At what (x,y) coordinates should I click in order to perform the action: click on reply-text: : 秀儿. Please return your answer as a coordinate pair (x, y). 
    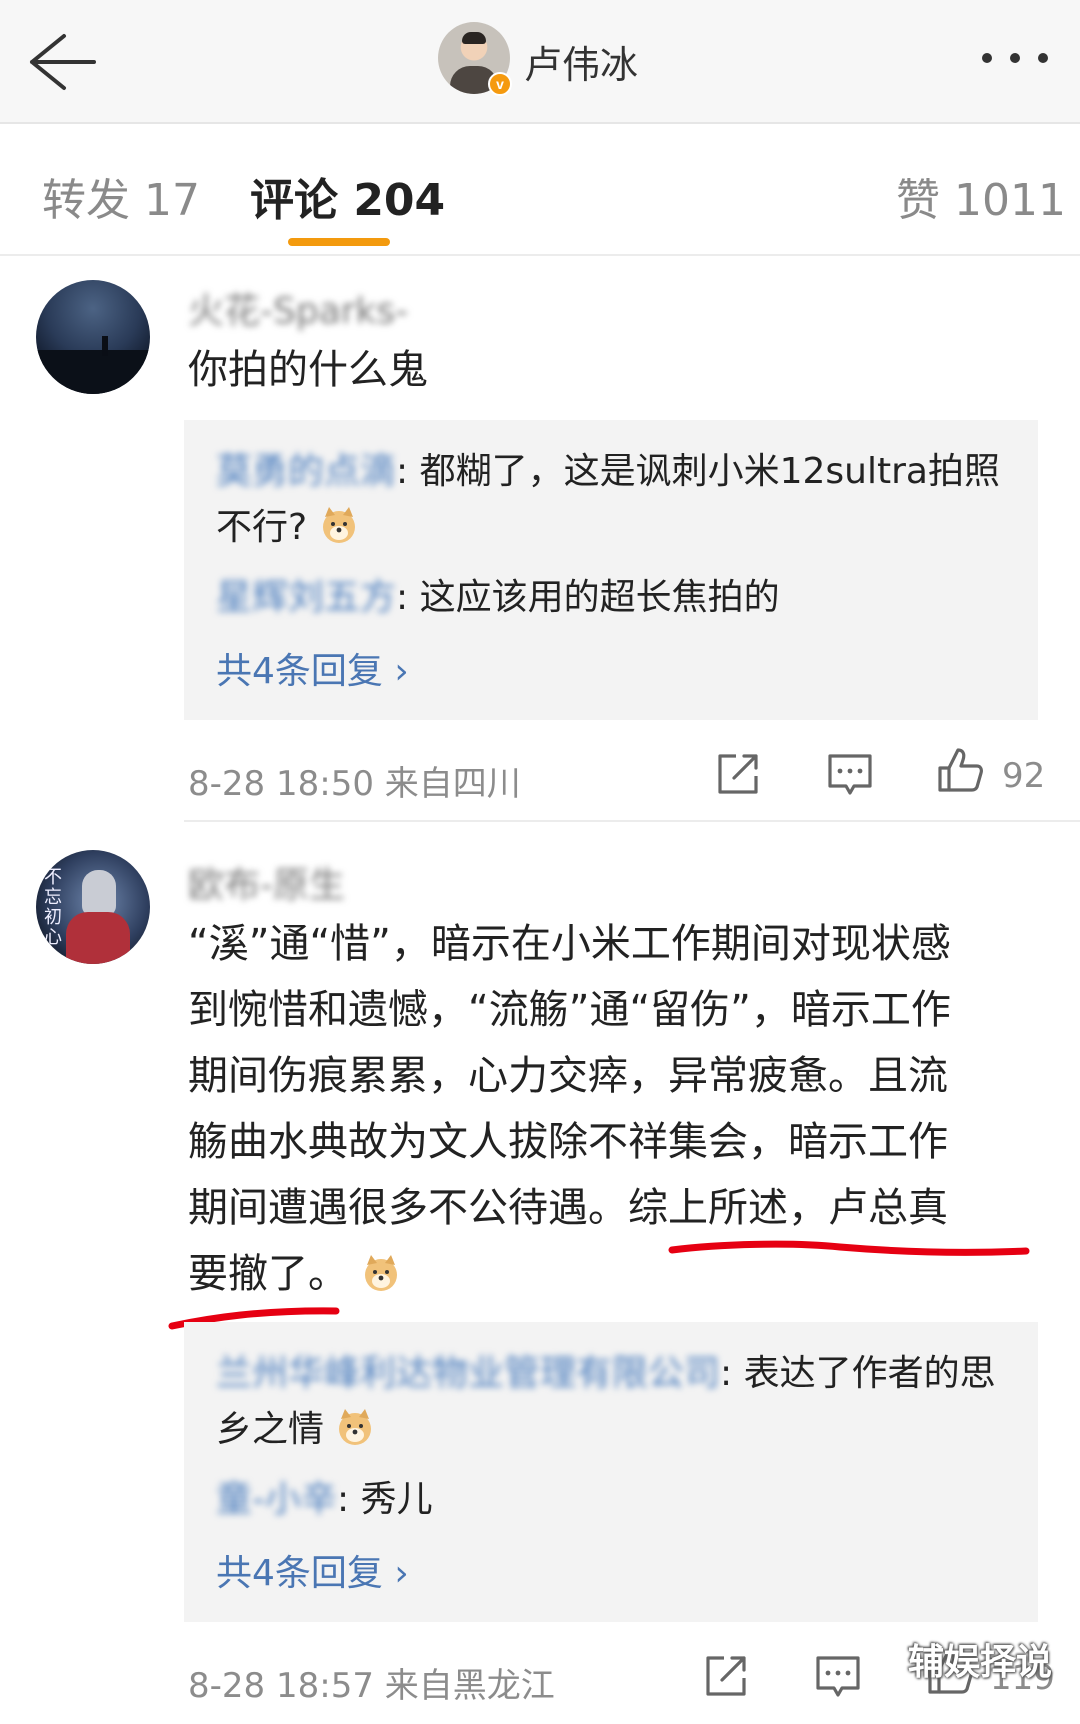
    Looking at the image, I should click on (385, 1499).